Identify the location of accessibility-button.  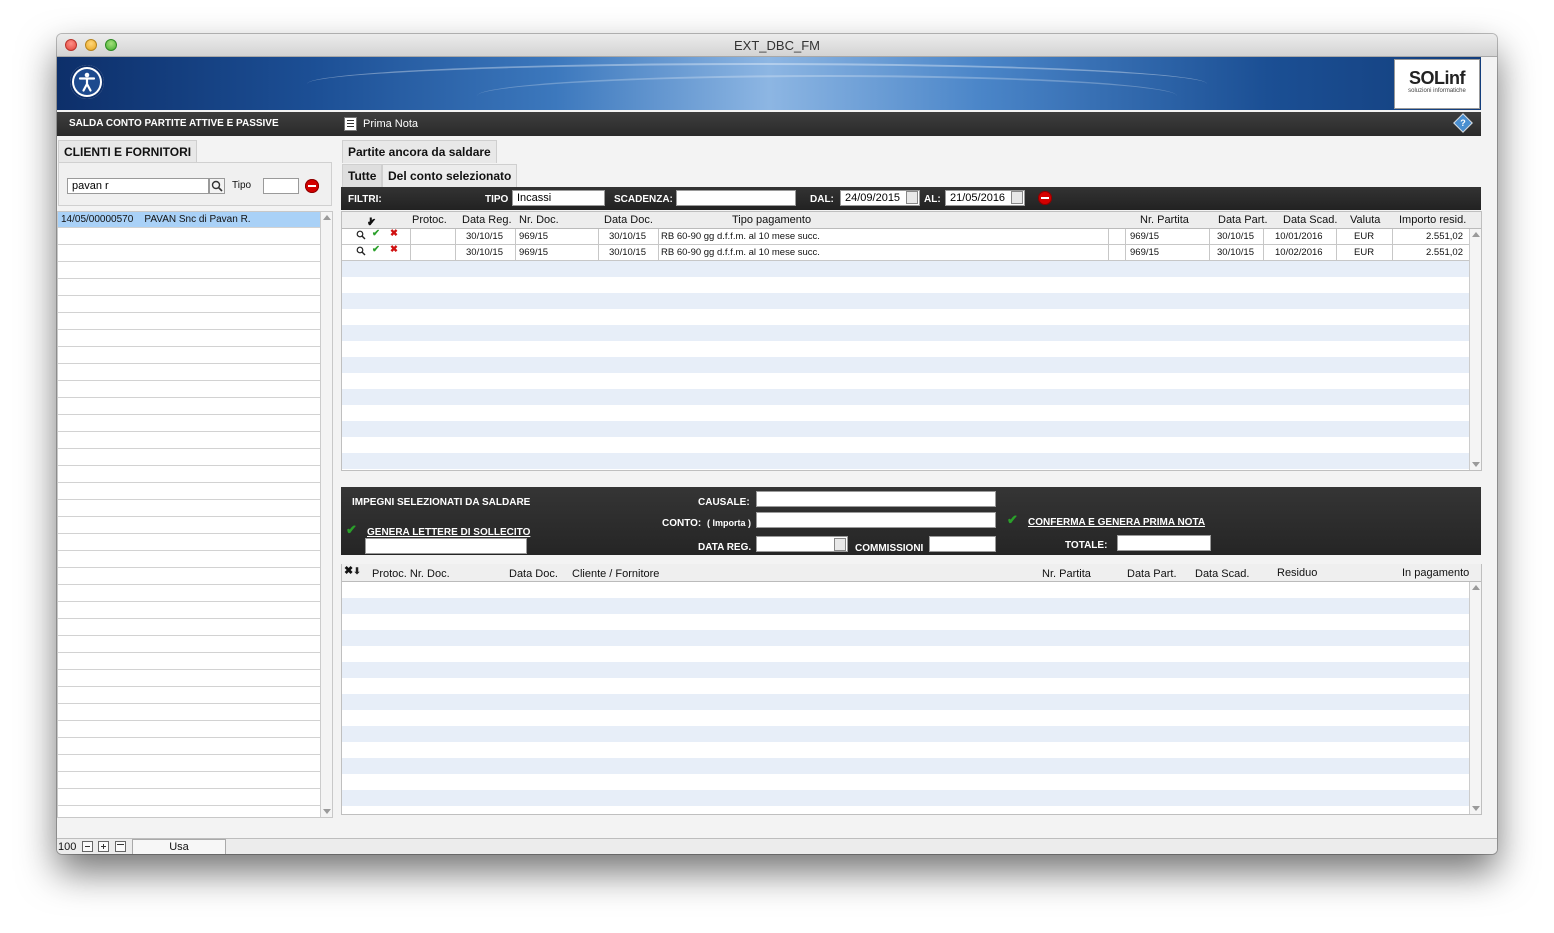
(87, 82).